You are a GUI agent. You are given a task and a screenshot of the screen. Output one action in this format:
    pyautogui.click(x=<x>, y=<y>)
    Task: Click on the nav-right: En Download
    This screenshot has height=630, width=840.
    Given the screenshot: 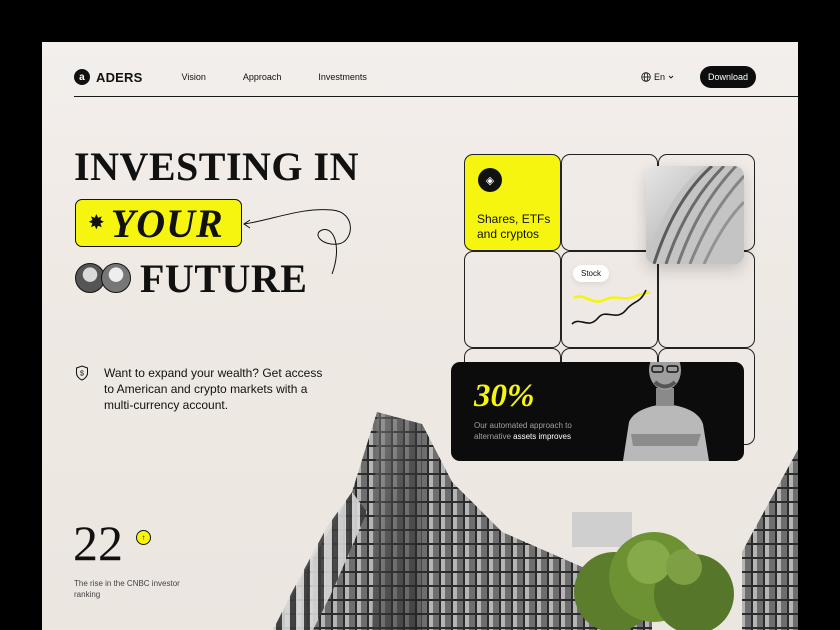 What is the action you would take?
    pyautogui.click(x=698, y=77)
    